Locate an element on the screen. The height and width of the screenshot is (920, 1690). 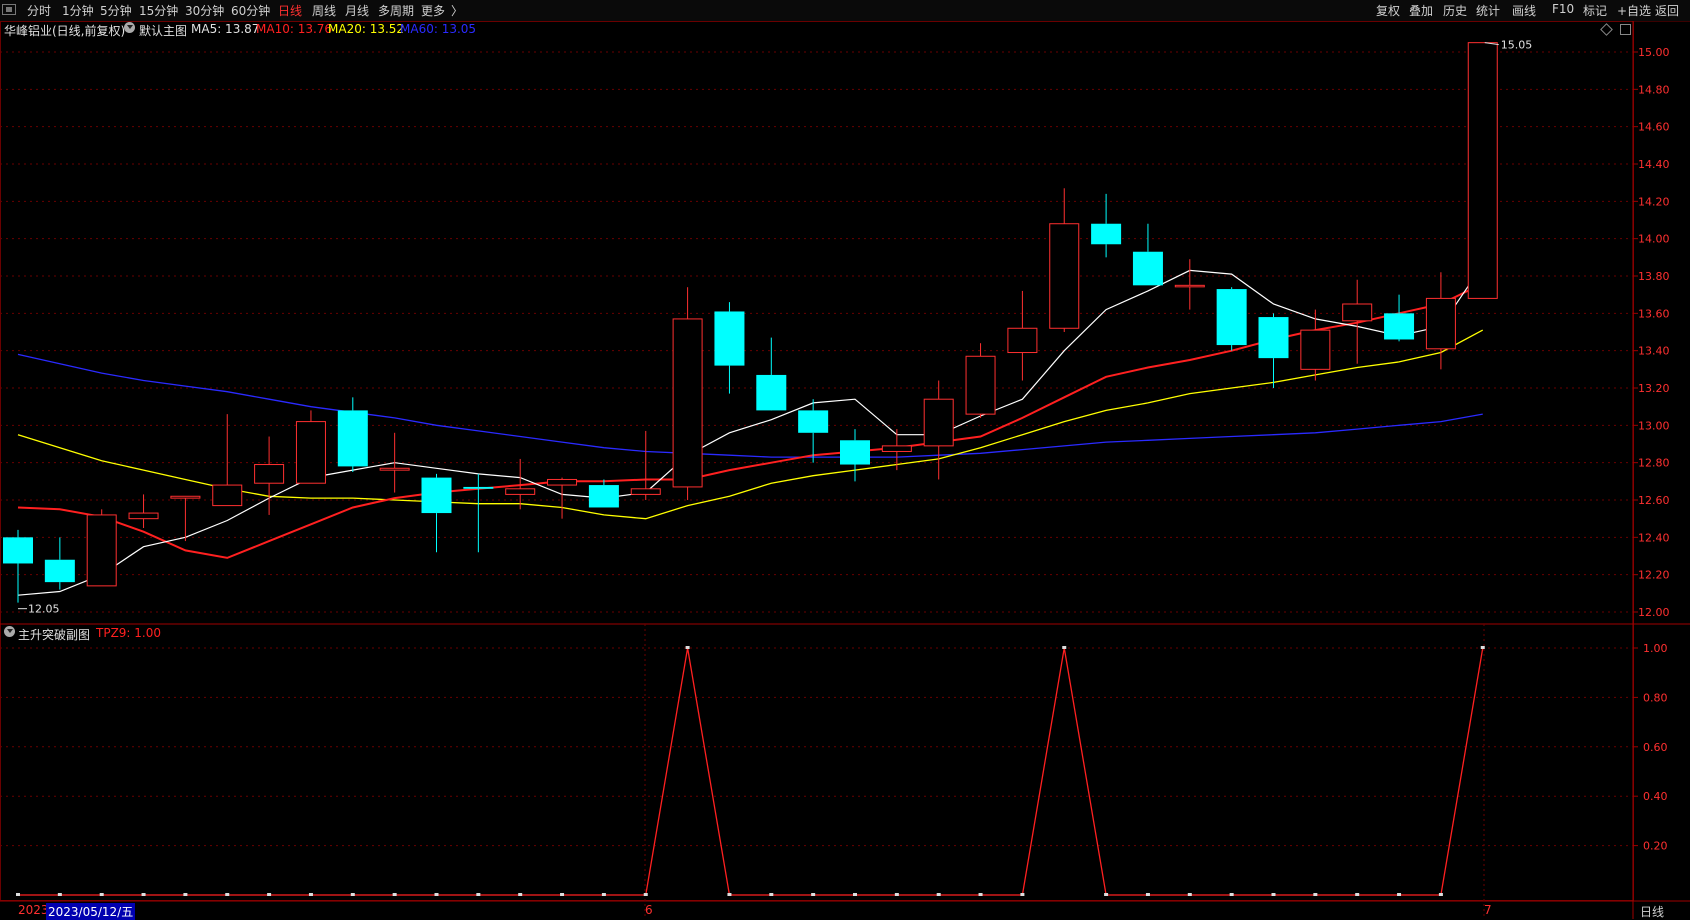
axis-tick-label: 13.60 is located at coordinates (1654, 313).